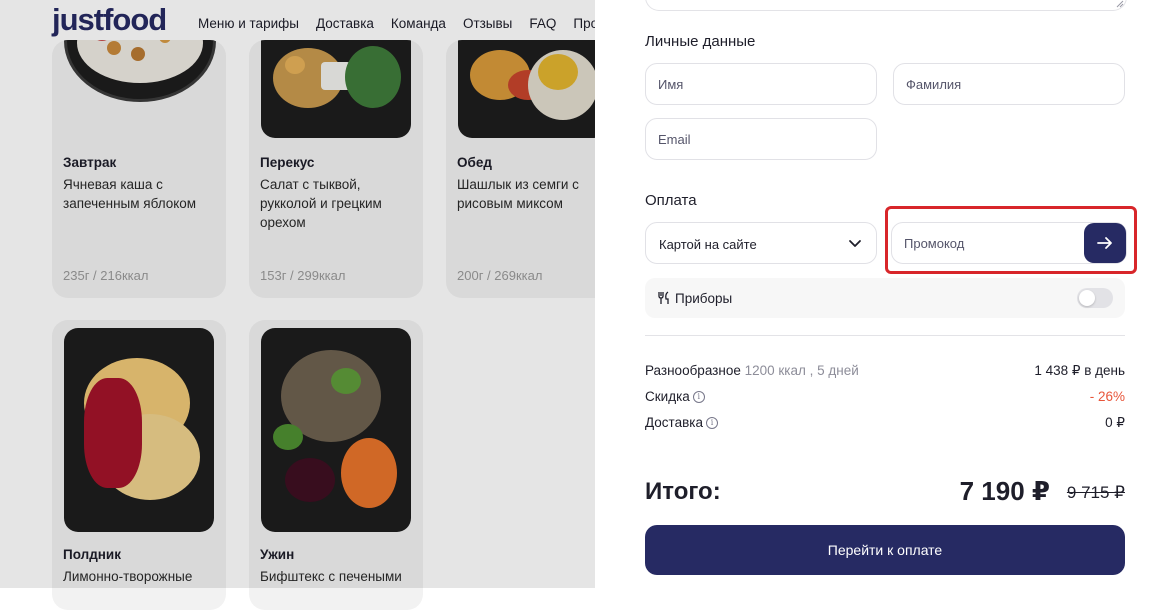  Describe the element at coordinates (1011, 240) in the screenshot. I see `promo-highlight-box` at that location.